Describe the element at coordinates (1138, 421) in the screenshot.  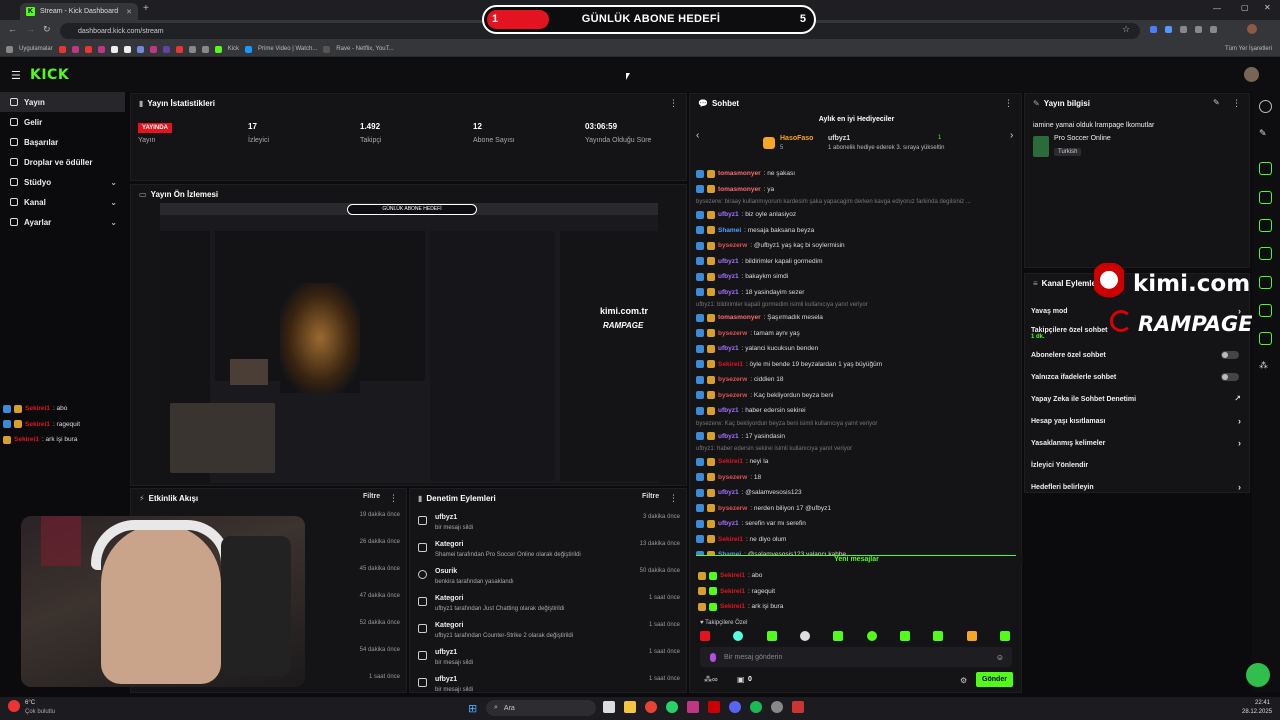
I see `account-age-row: Hesap yaşı kısıtlaması ›` at that location.